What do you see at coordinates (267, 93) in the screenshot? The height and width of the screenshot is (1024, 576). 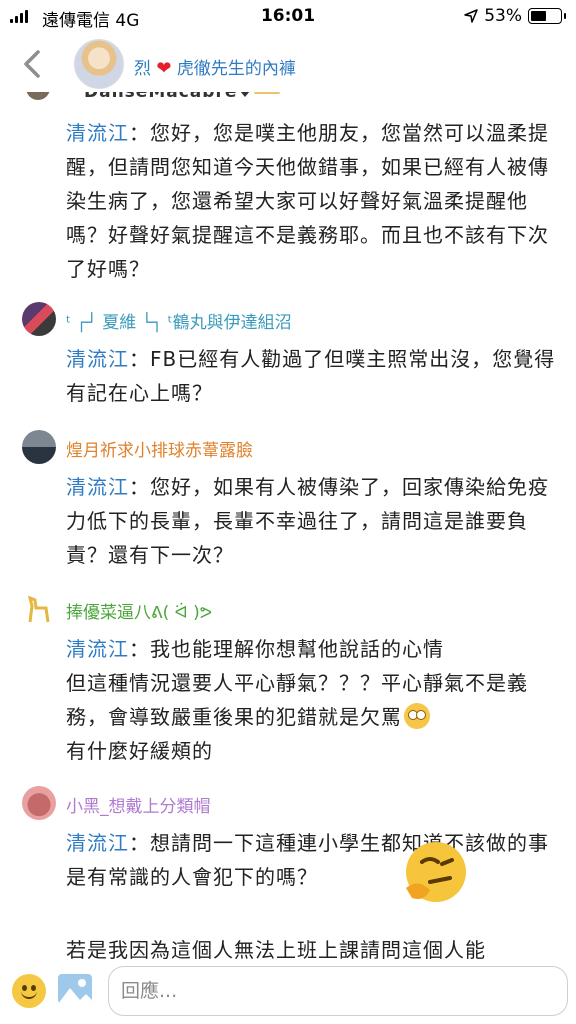 I see `badge-icon` at bounding box center [267, 93].